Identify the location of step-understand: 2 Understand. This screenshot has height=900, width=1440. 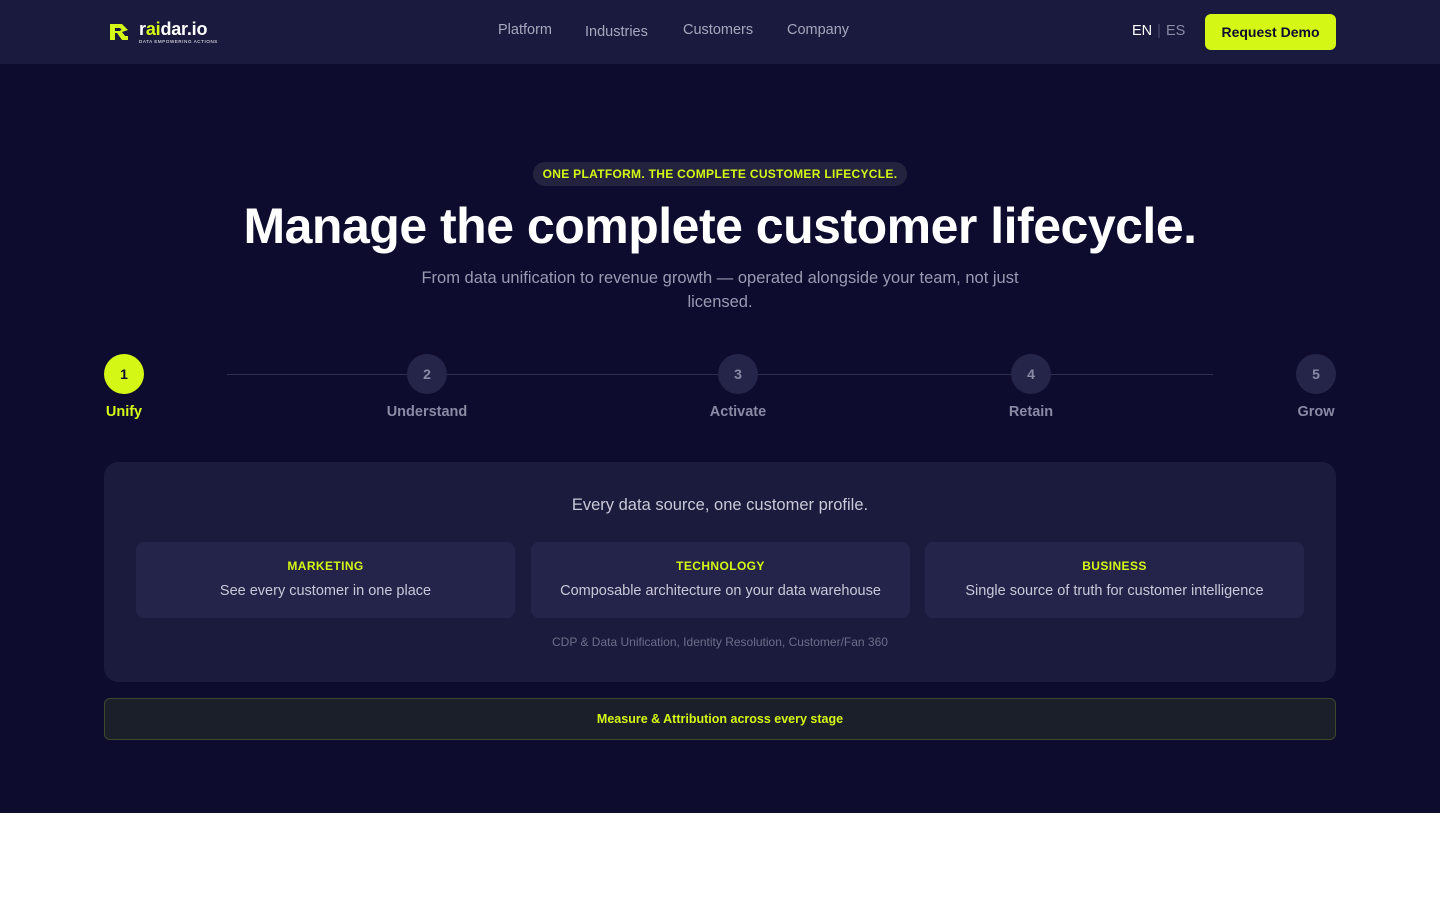
(427, 387).